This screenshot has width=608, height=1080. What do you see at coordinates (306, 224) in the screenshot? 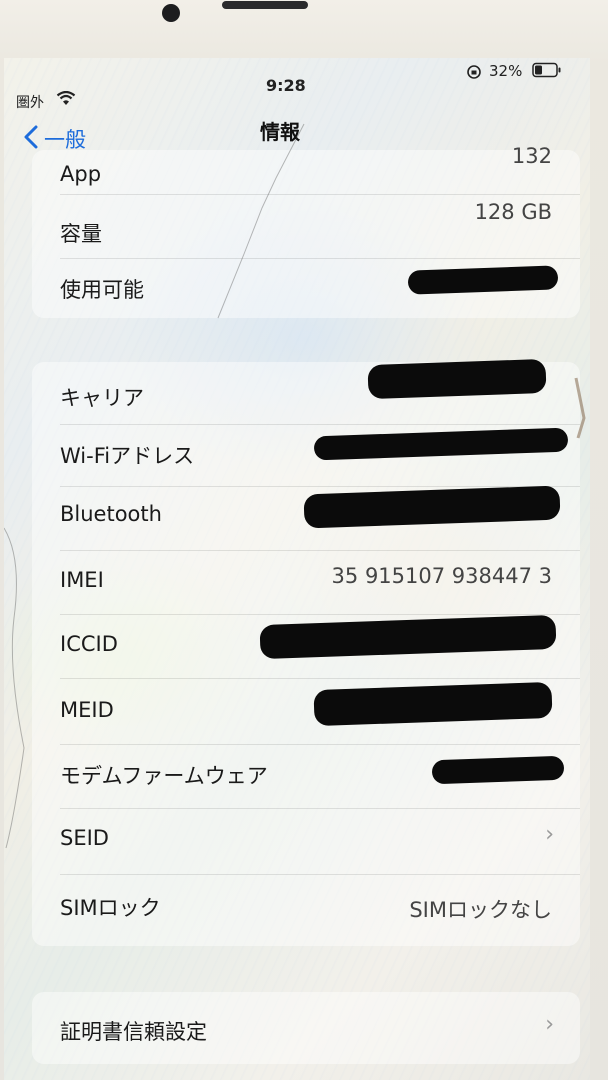
I see `list-item-capacity: 容量 128 GB` at bounding box center [306, 224].